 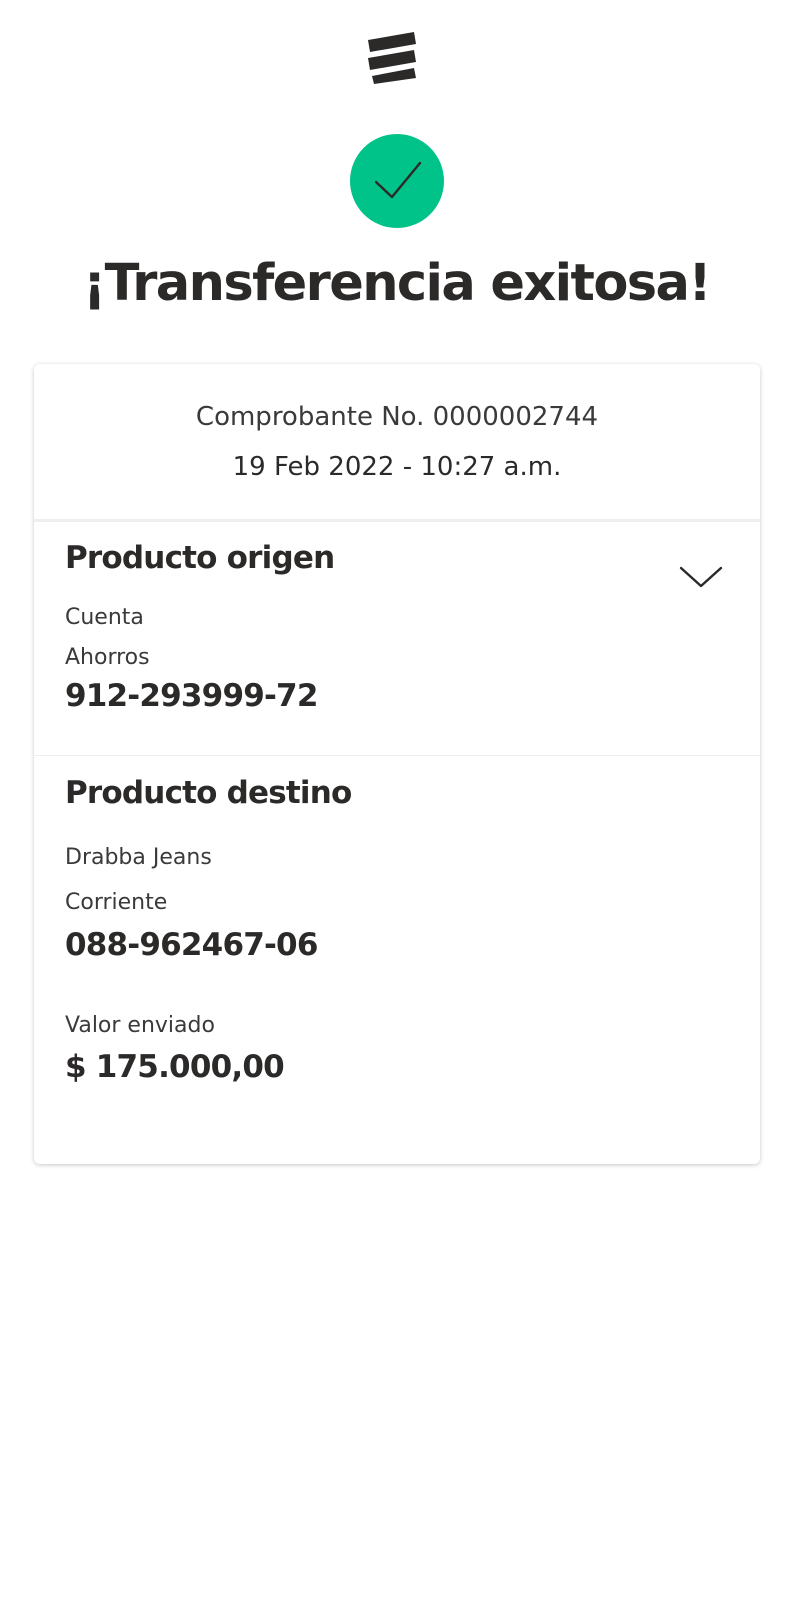 What do you see at coordinates (200, 558) in the screenshot?
I see `origin-section-title: Producto origen` at bounding box center [200, 558].